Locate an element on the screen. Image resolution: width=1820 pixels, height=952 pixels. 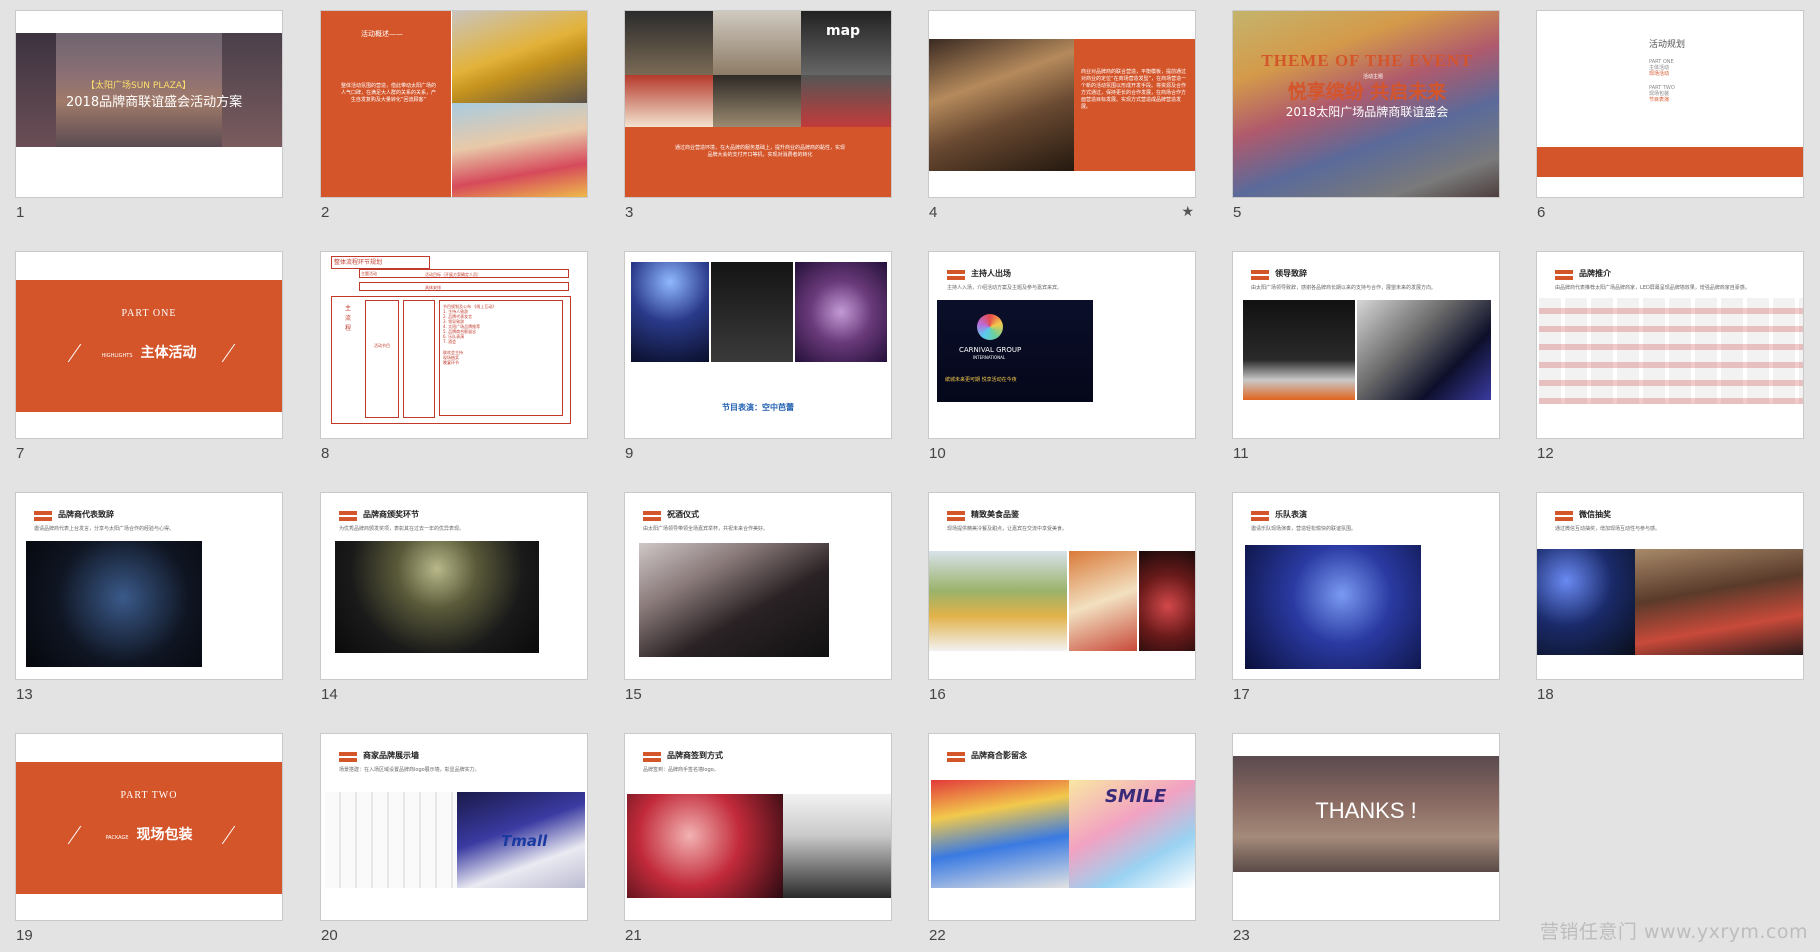
slide-9-caption: 节目表演：空中芭蕾 is located at coordinates (758, 407).